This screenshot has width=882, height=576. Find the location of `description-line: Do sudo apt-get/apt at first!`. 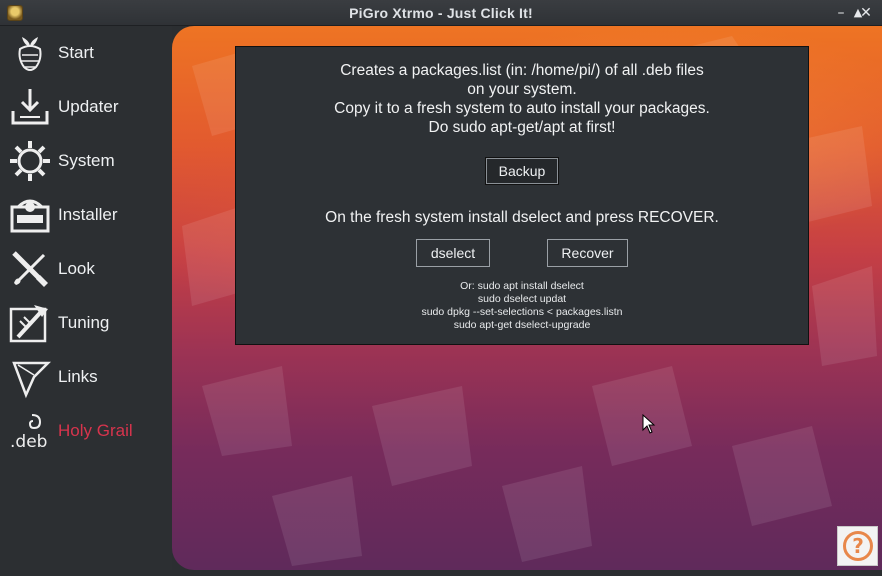

description-line: Do sudo apt-get/apt at first! is located at coordinates (522, 127).